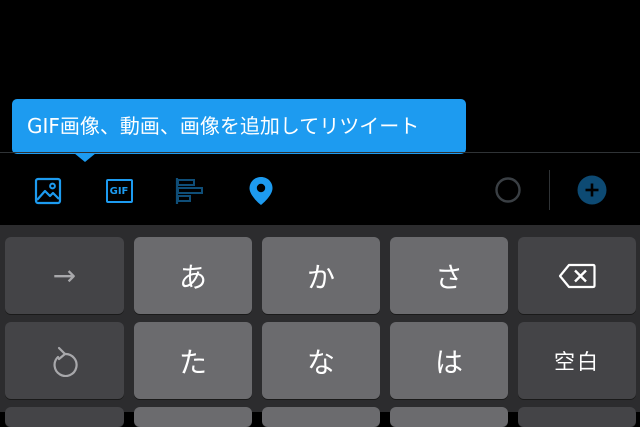 The width and height of the screenshot is (640, 427). I want to click on plus-icon, so click(592, 190).